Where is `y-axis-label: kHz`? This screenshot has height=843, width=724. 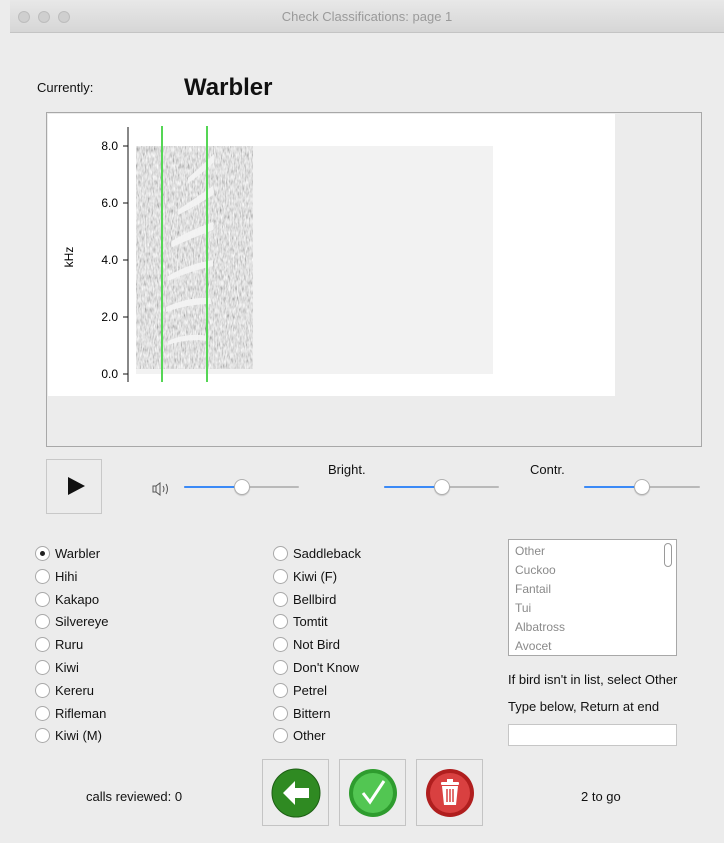
y-axis-label: kHz is located at coordinates (69, 257).